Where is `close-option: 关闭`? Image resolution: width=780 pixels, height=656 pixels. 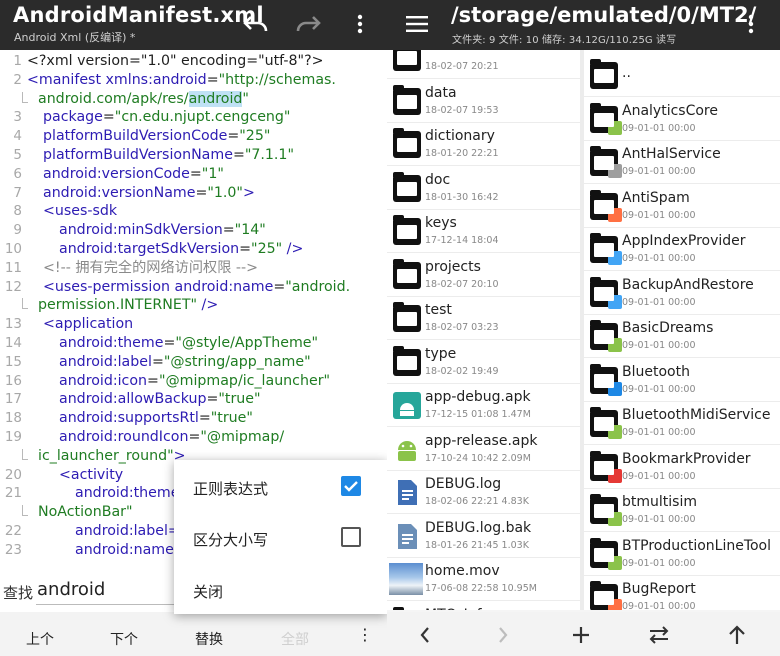 close-option: 关闭 is located at coordinates (208, 591).